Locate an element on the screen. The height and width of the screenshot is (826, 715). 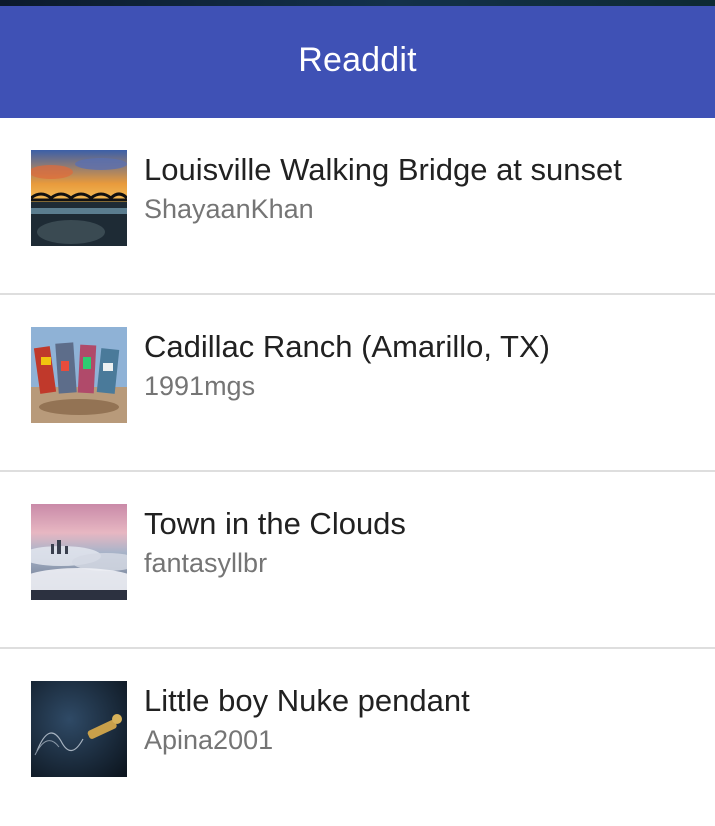
post-title: Little boy Nuke pendant is located at coordinates (307, 701).